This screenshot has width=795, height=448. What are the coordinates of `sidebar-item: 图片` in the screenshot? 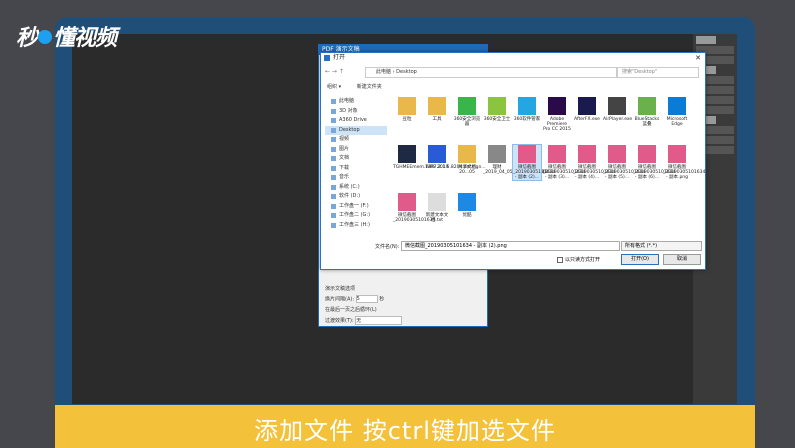 It's located at (356, 150).